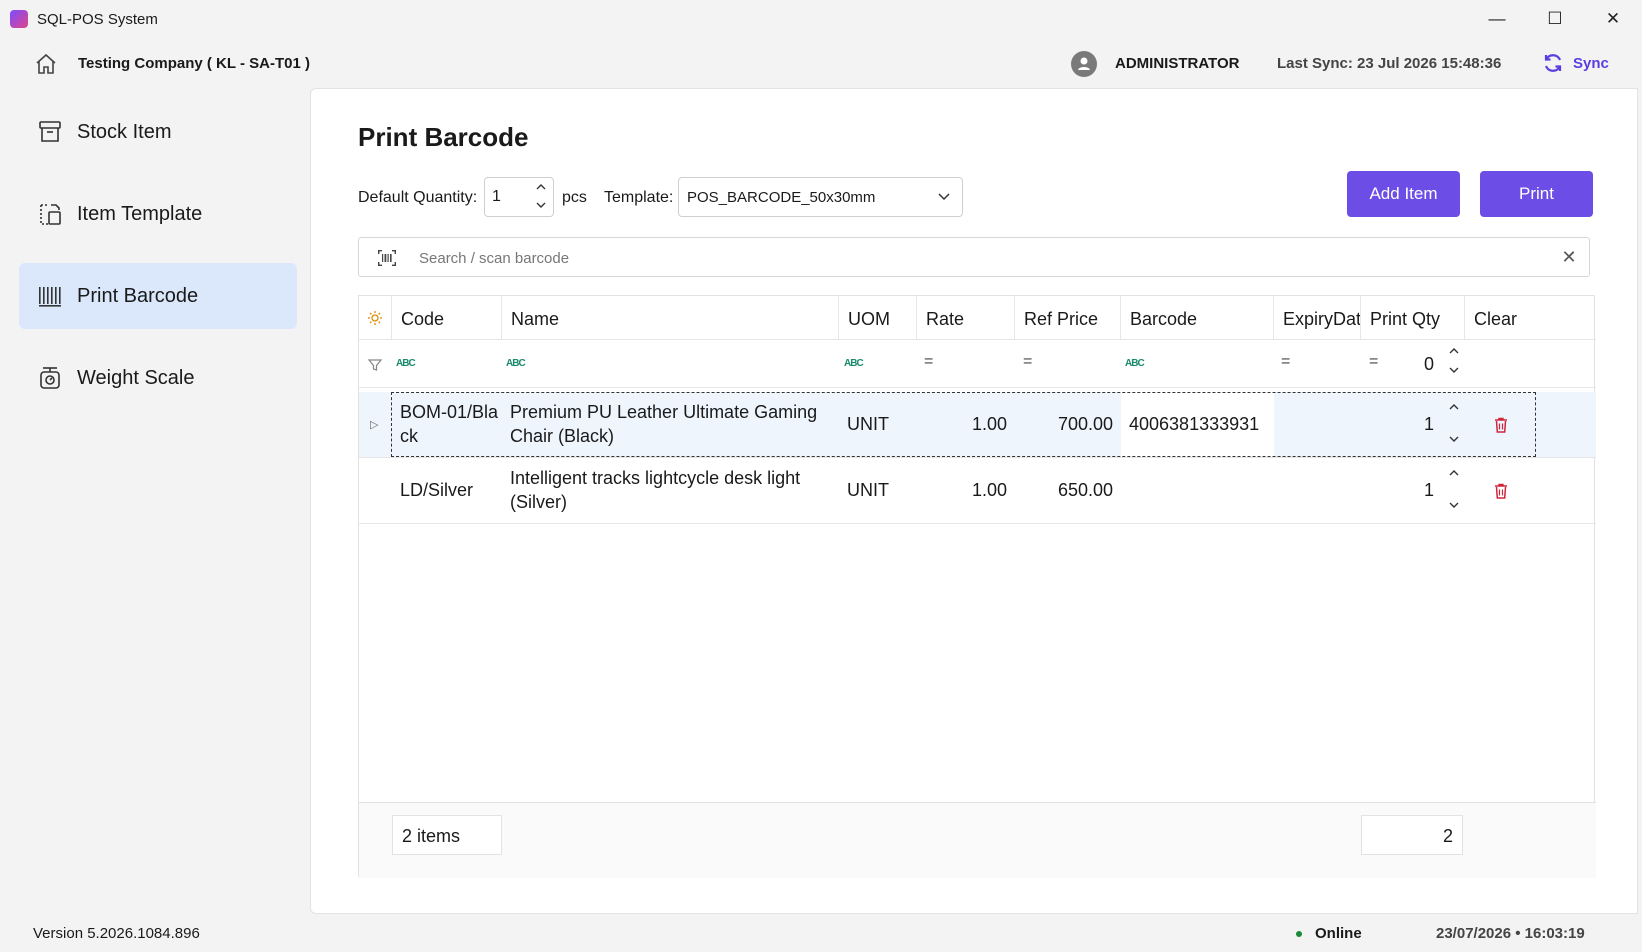 The image size is (1642, 952). What do you see at coordinates (447, 318) in the screenshot?
I see `column-header-code: Code` at bounding box center [447, 318].